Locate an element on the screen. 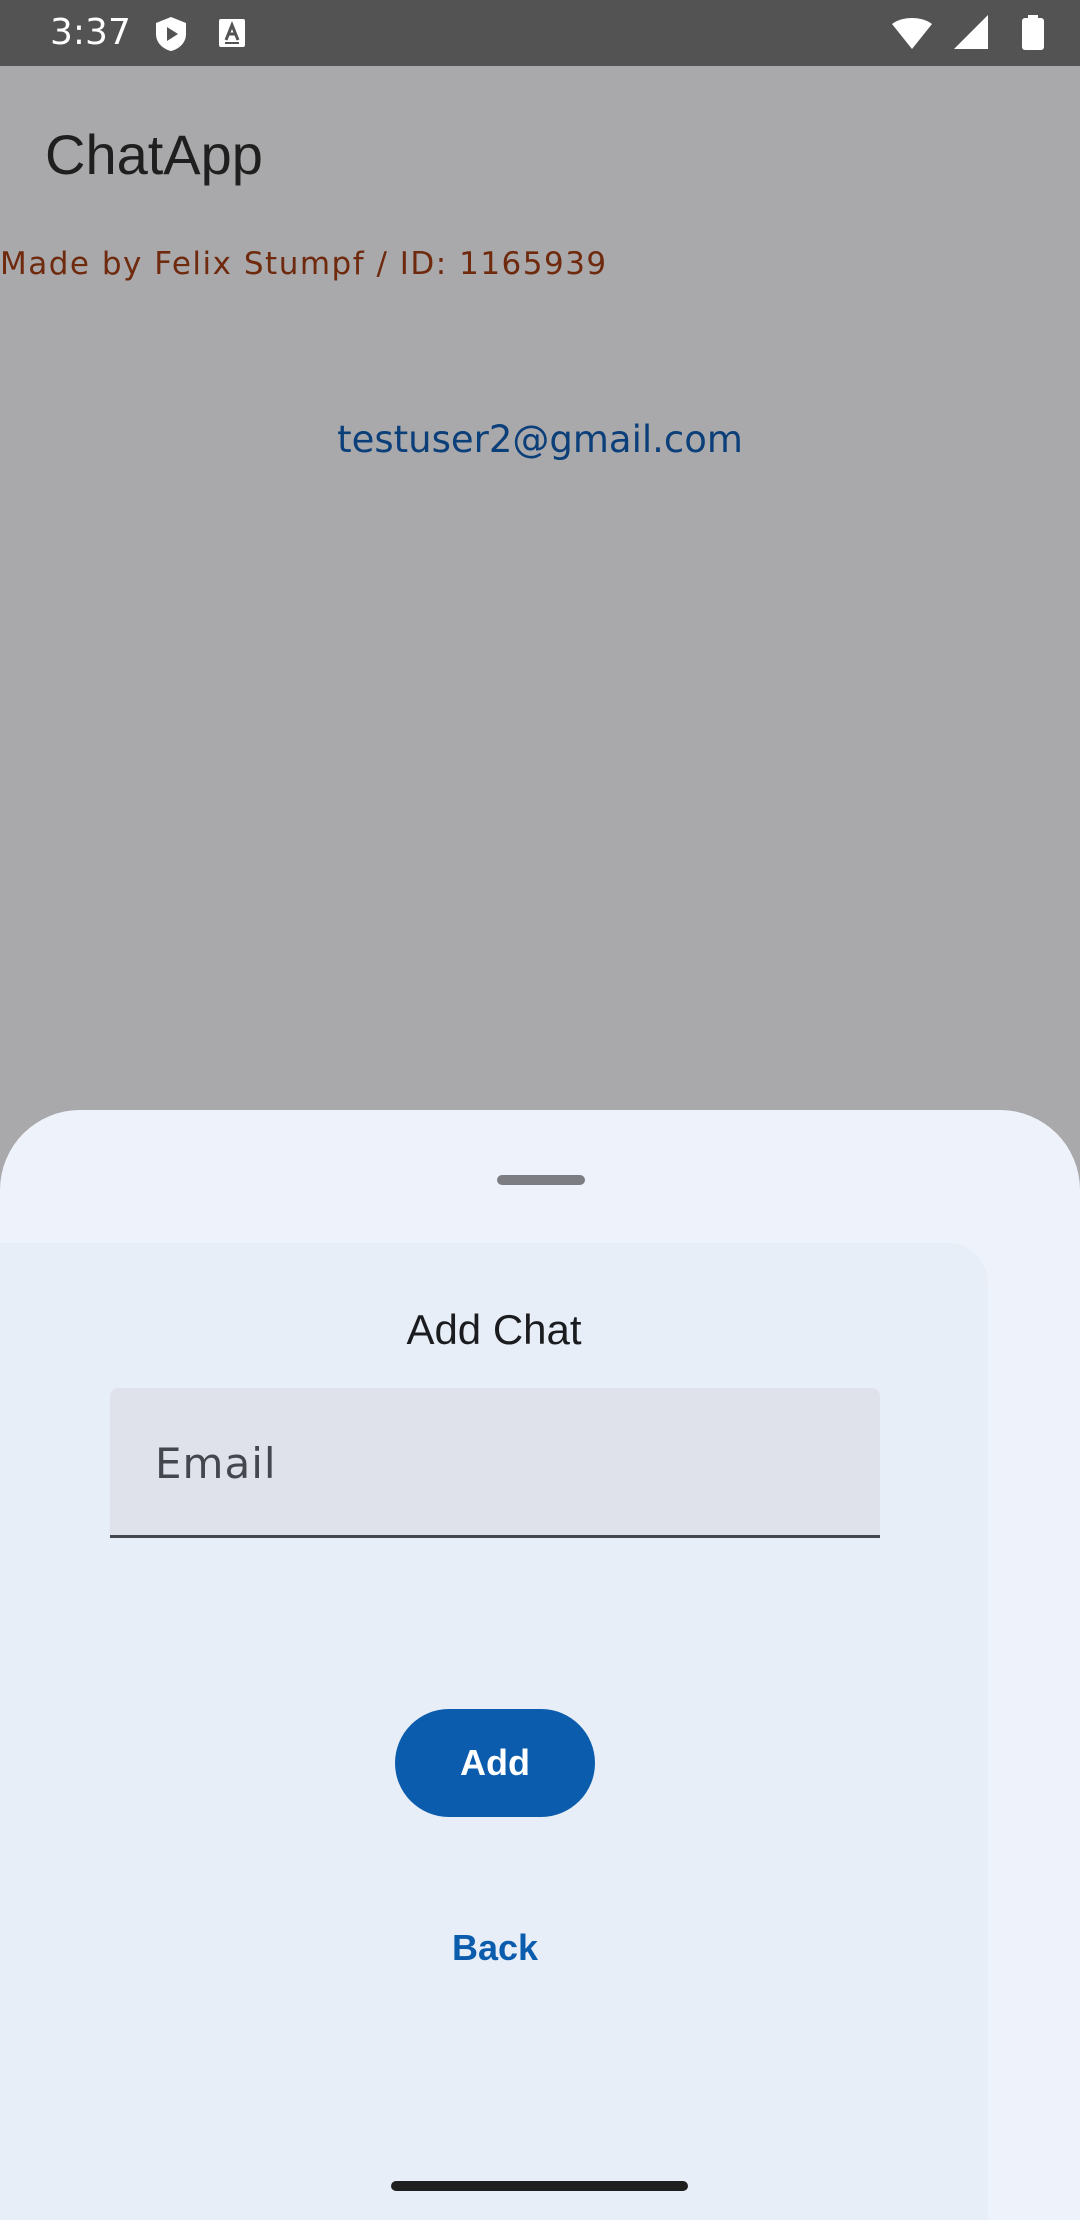 This screenshot has width=1080, height=2220. status-time: 3:37 is located at coordinates (90, 32).